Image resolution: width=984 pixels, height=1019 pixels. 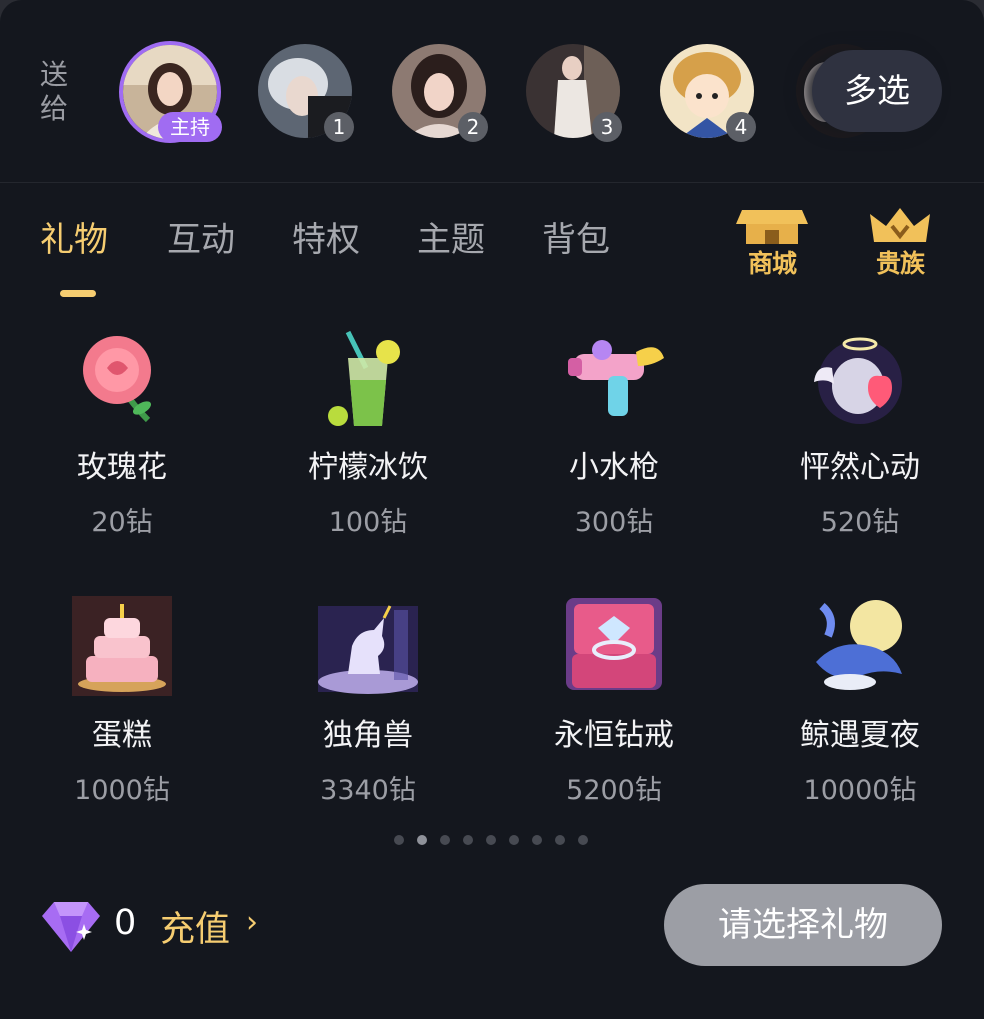 I want to click on water-gun-icon, so click(x=616, y=378).